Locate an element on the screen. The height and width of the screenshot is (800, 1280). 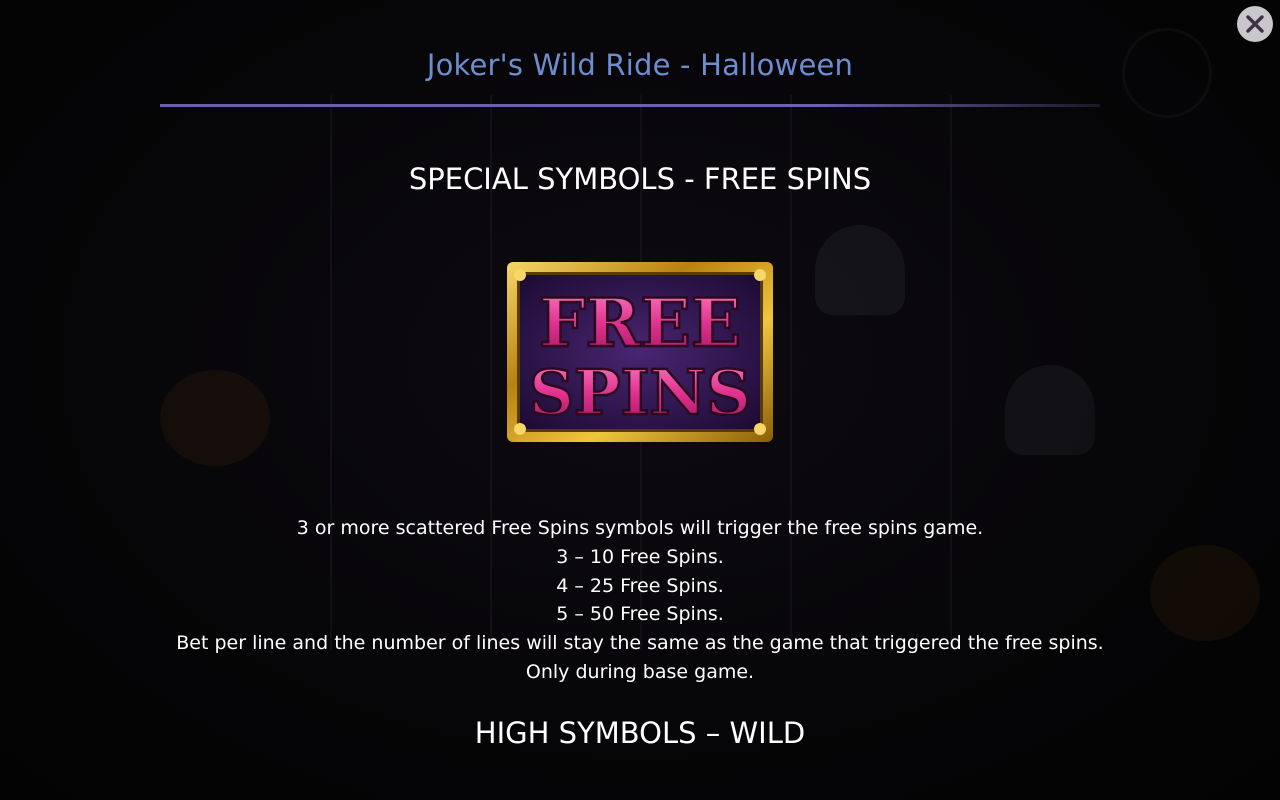
bg-pumpkin-symbol is located at coordinates (215, 418).